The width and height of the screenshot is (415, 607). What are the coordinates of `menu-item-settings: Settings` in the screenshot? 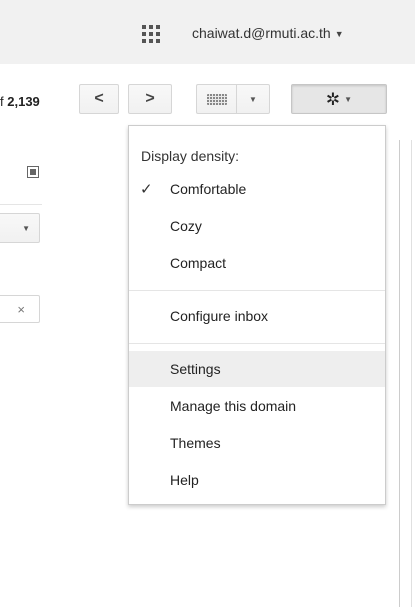 It's located at (257, 369).